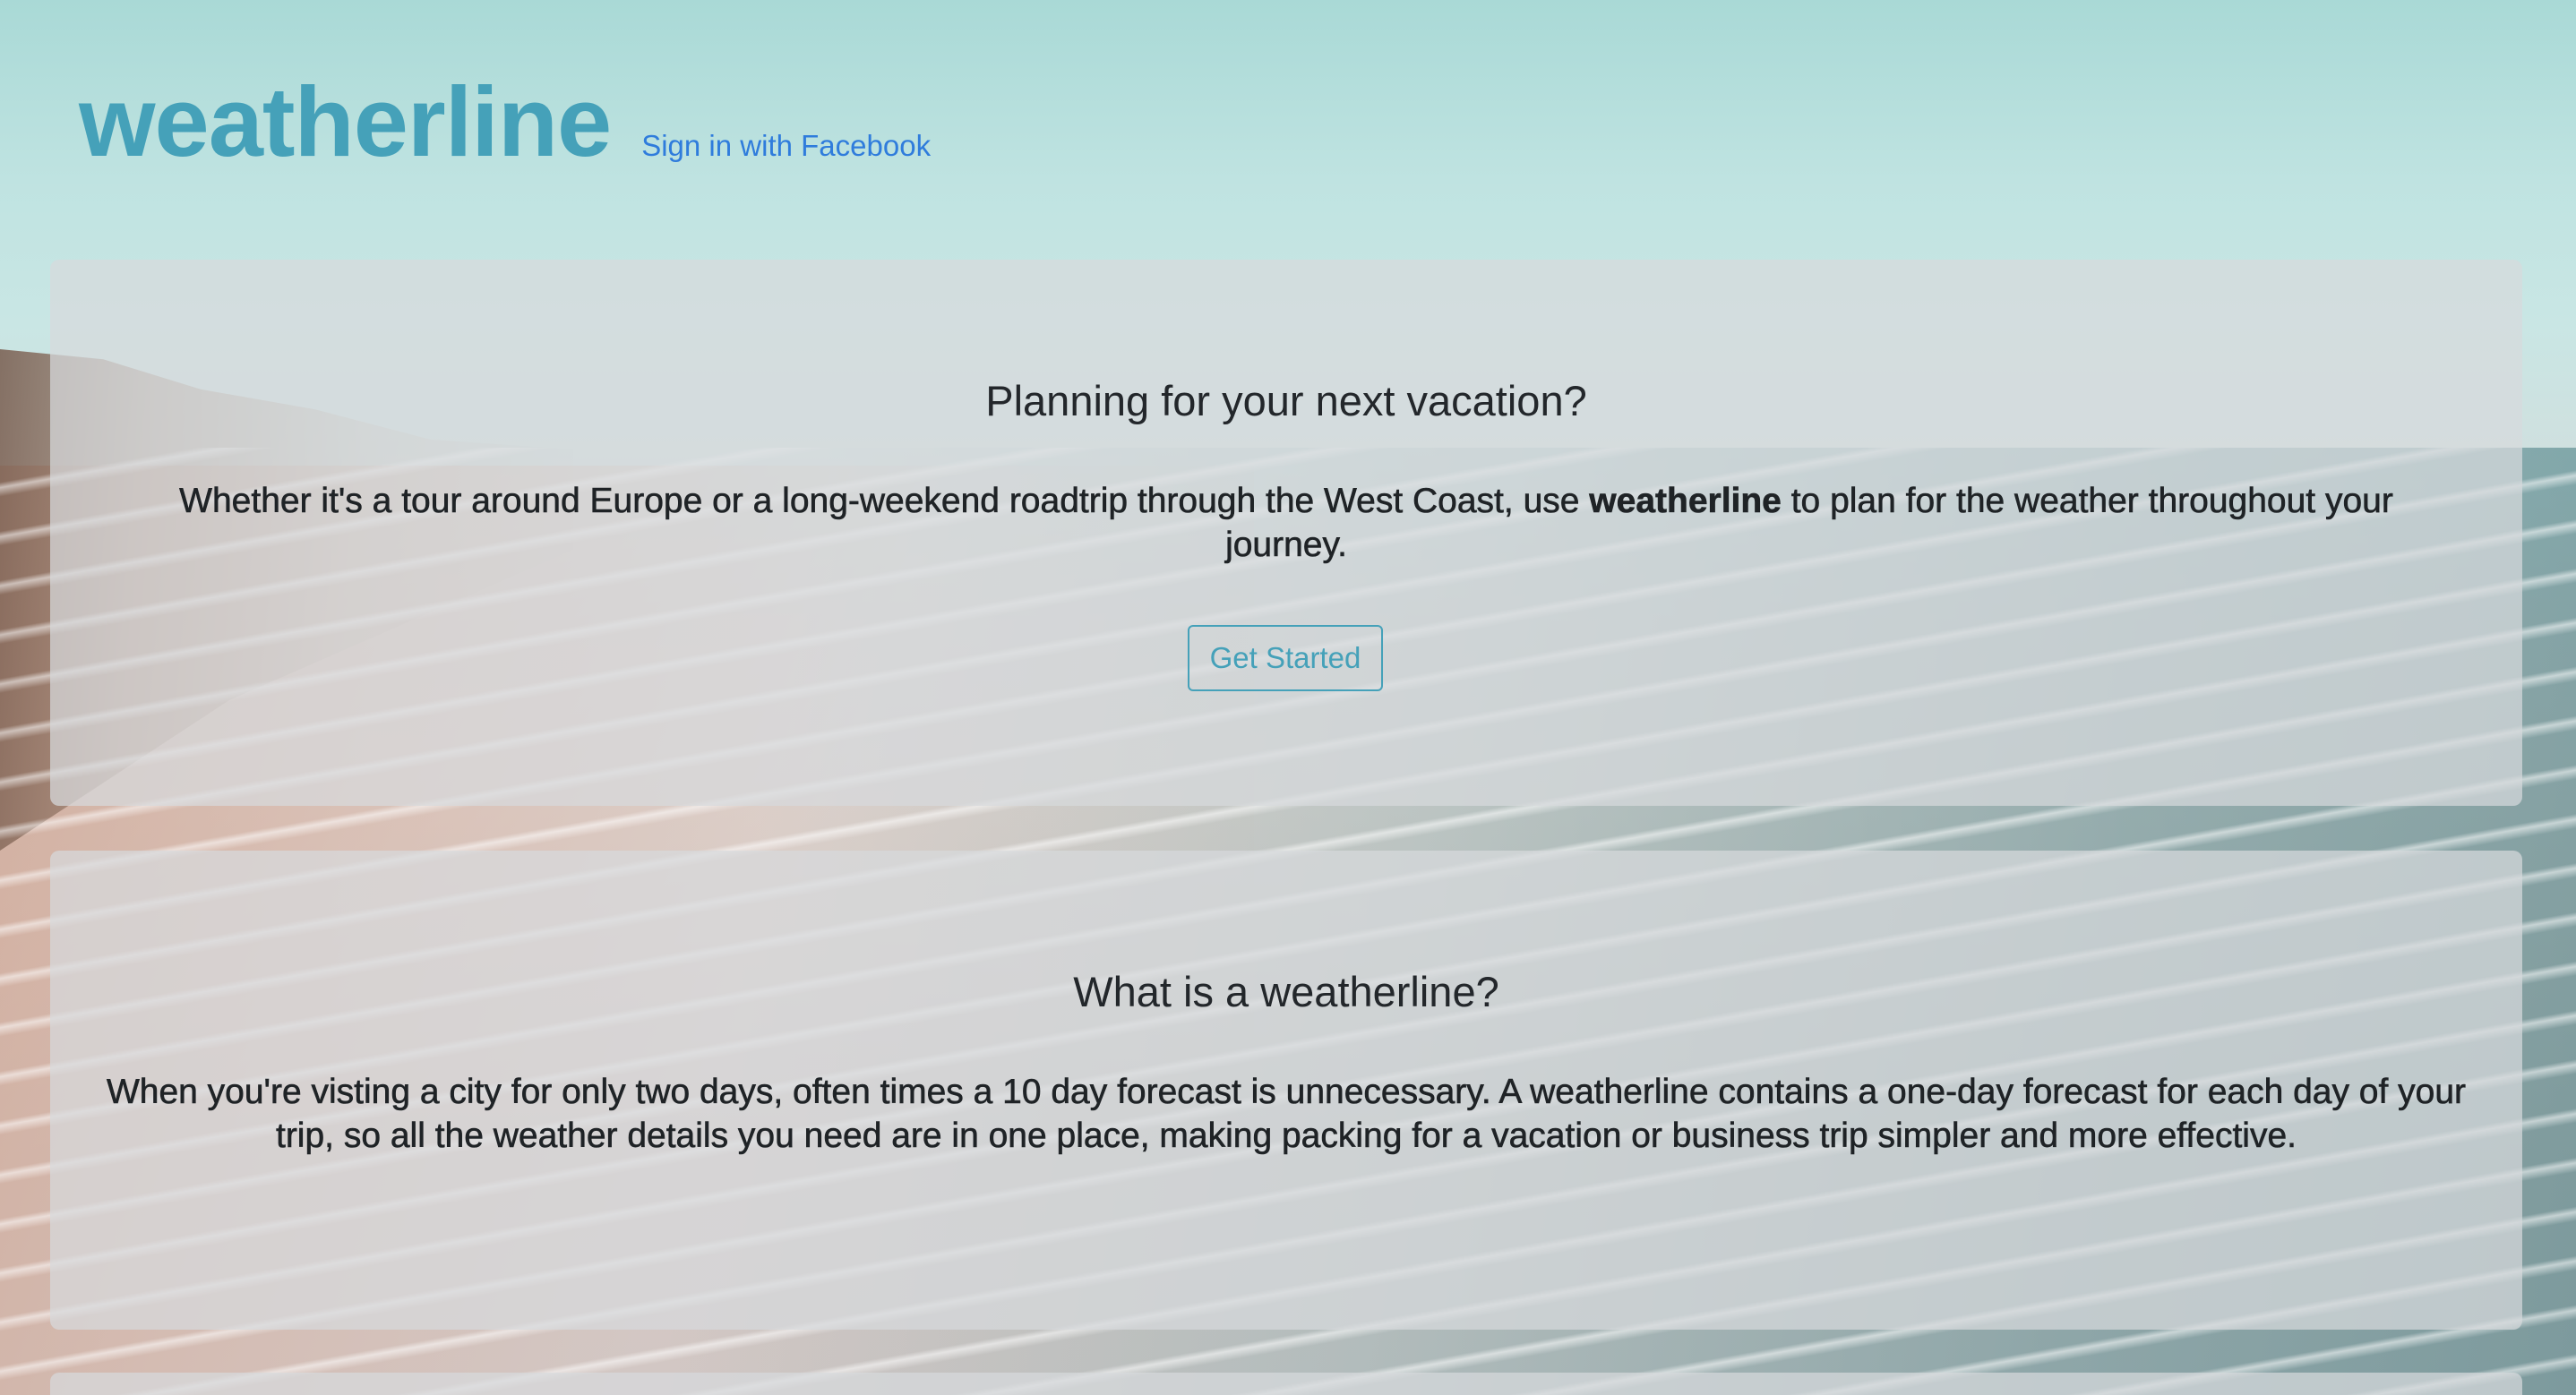  What do you see at coordinates (1286, 991) in the screenshot?
I see `about-title: What is a weatherline?` at bounding box center [1286, 991].